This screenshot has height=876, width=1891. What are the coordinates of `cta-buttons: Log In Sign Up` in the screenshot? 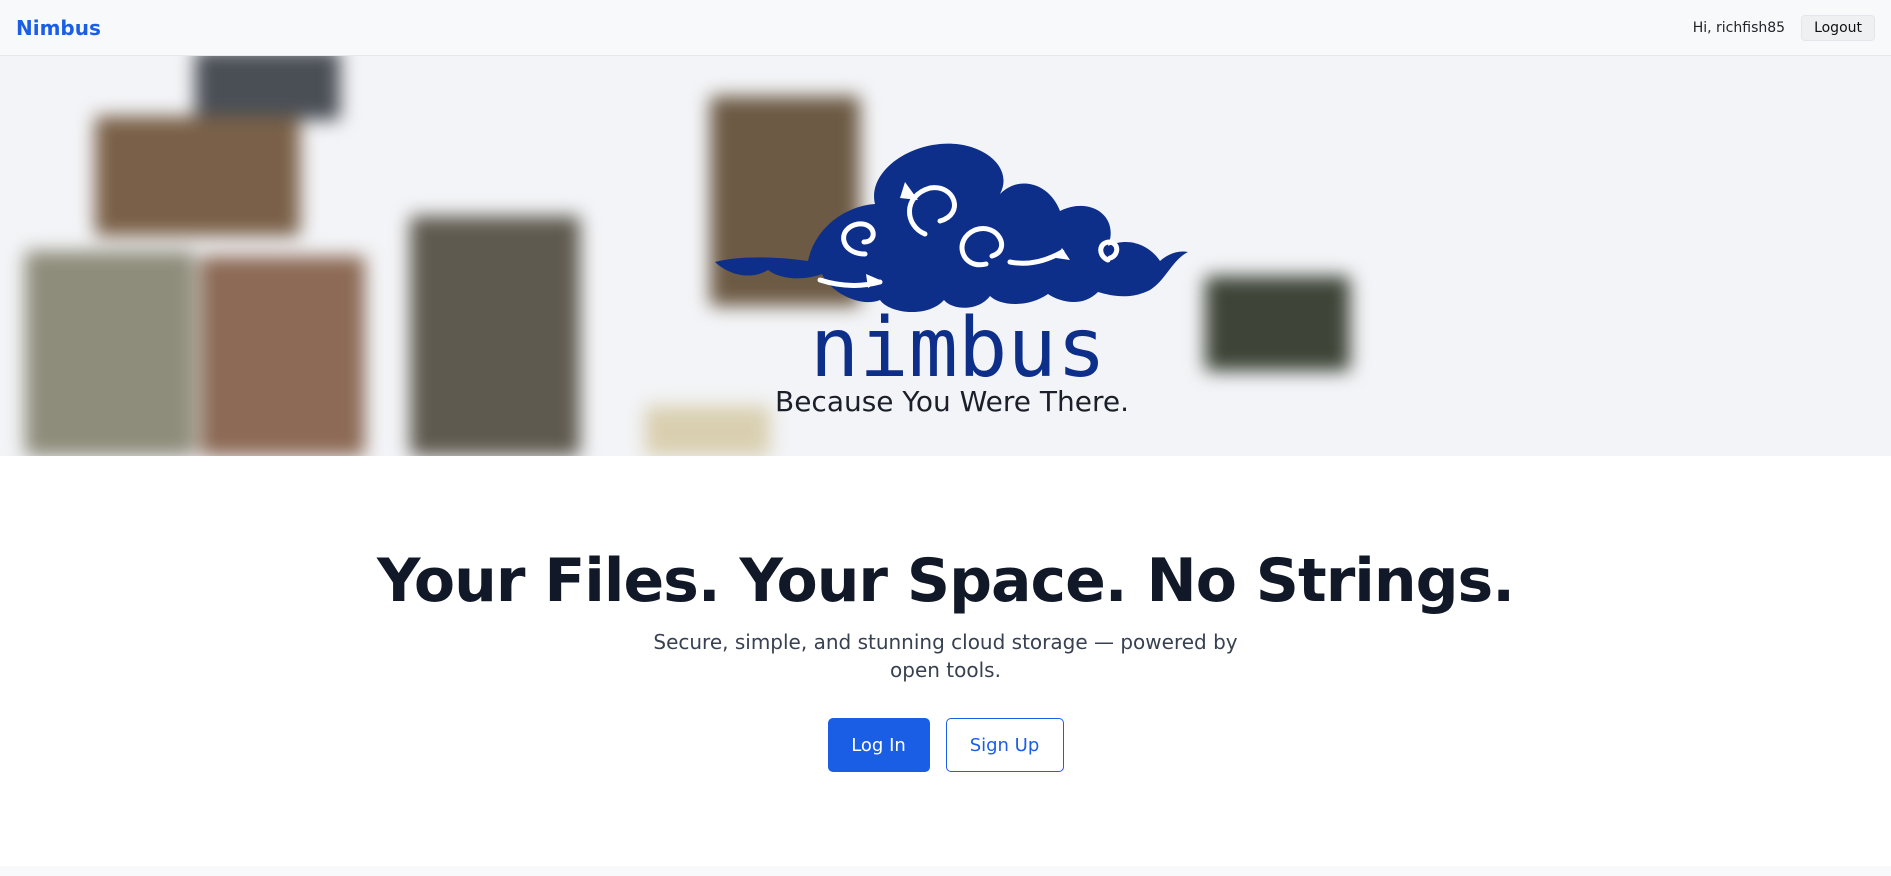 It's located at (945, 745).